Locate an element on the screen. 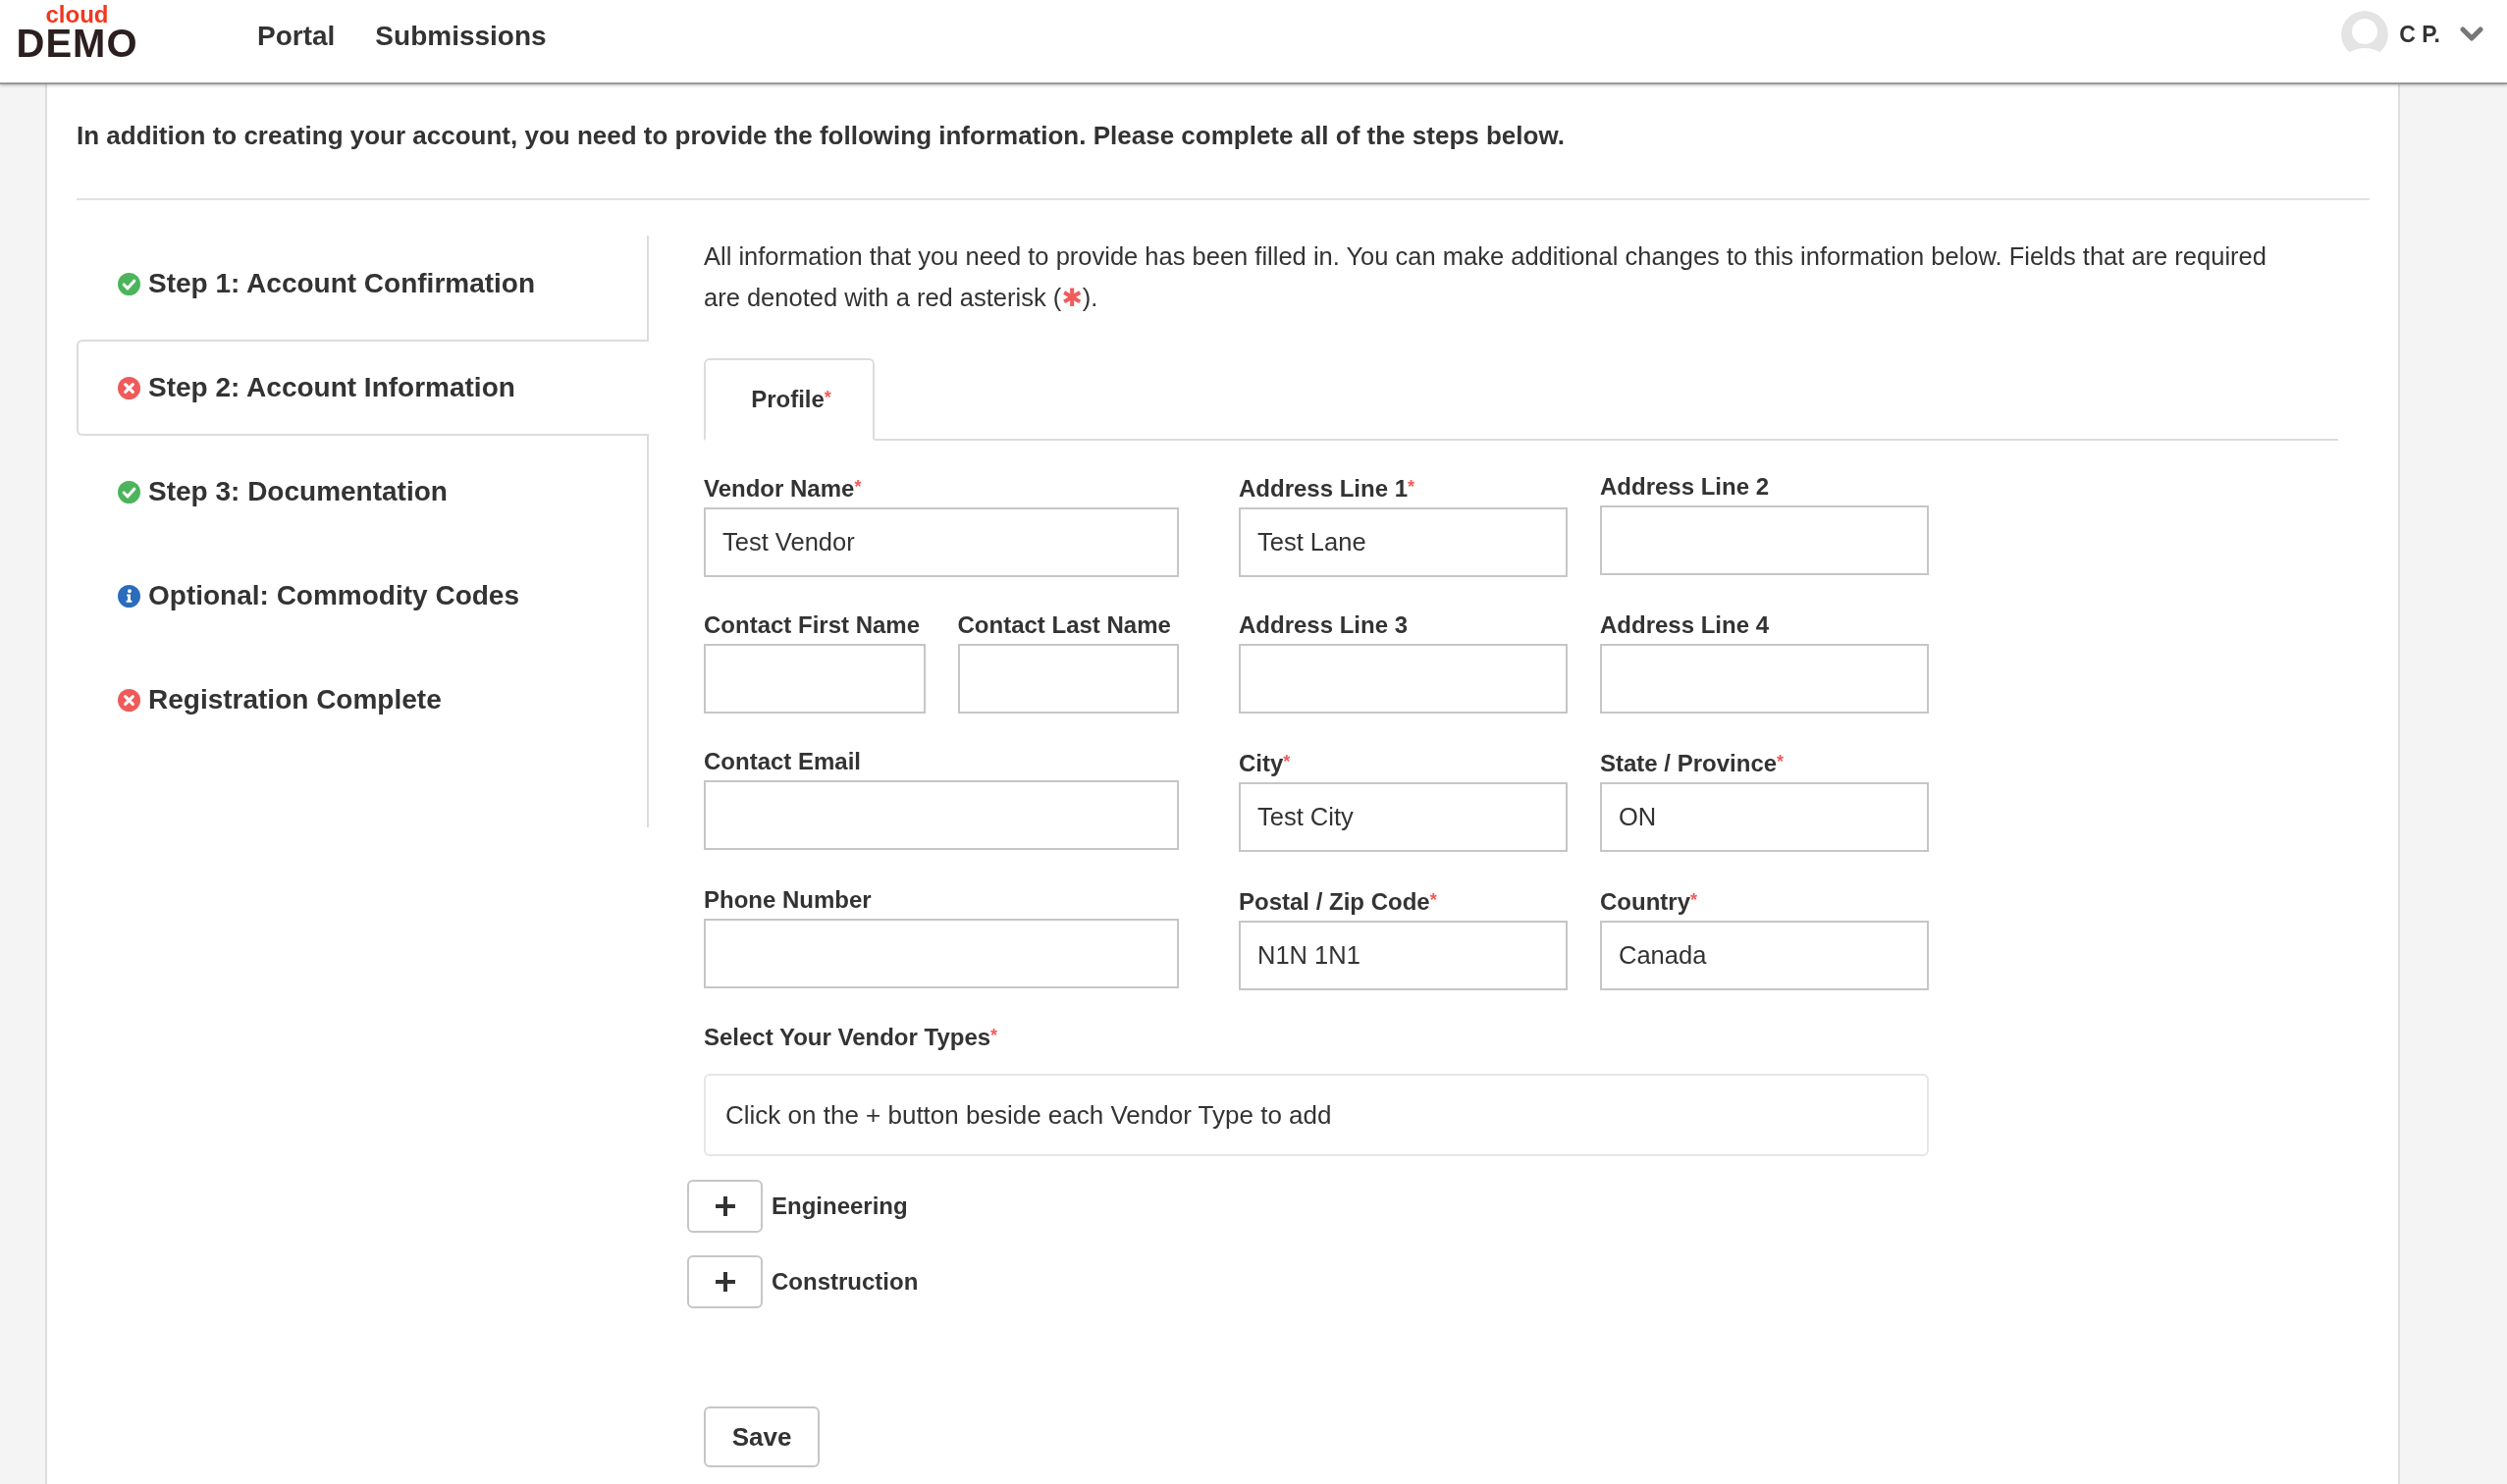 The image size is (2507, 1484). field-label: Address Line 4 is located at coordinates (1685, 625).